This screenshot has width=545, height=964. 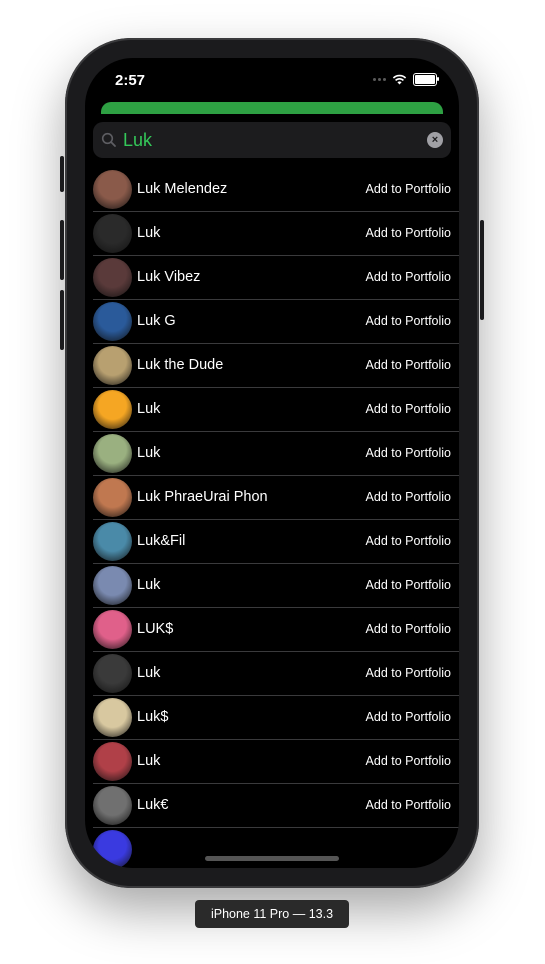 What do you see at coordinates (272, 858) in the screenshot?
I see `home-indicator` at bounding box center [272, 858].